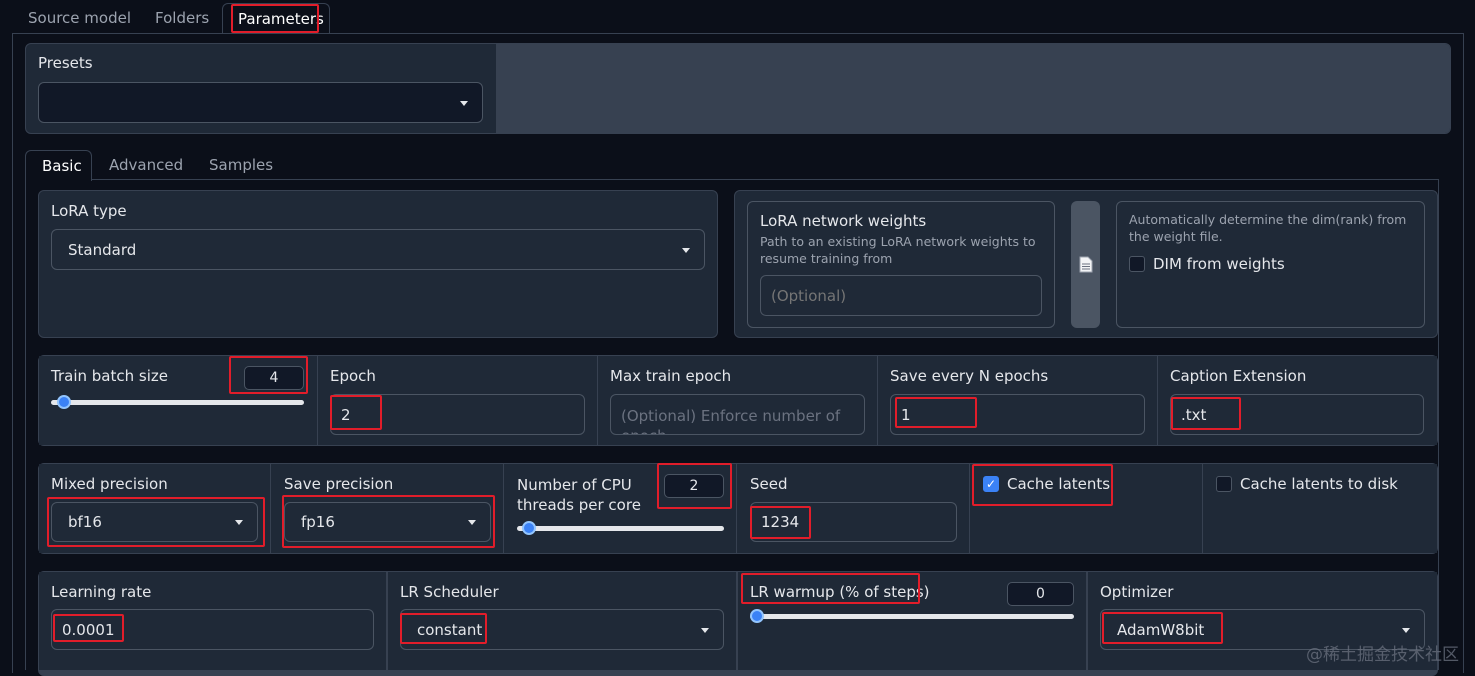 This screenshot has height=676, width=1475. Describe the element at coordinates (1238, 376) in the screenshot. I see `caption-extension-label: Caption Extension` at that location.